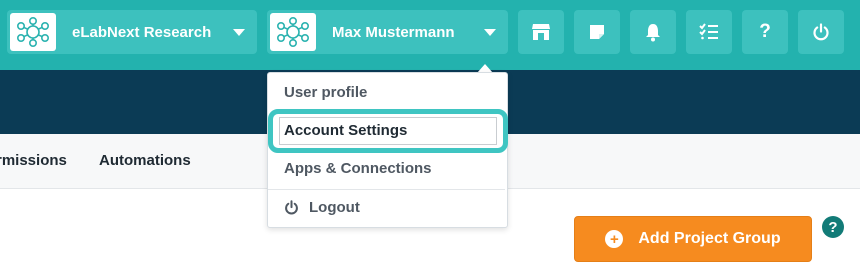  I want to click on notifications-button, so click(653, 32).